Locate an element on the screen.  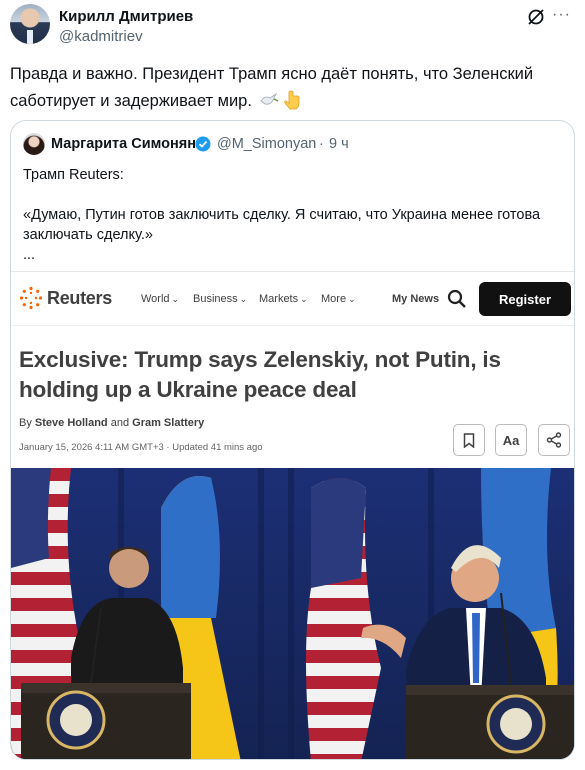
verified-badge-icon is located at coordinates (203, 144).